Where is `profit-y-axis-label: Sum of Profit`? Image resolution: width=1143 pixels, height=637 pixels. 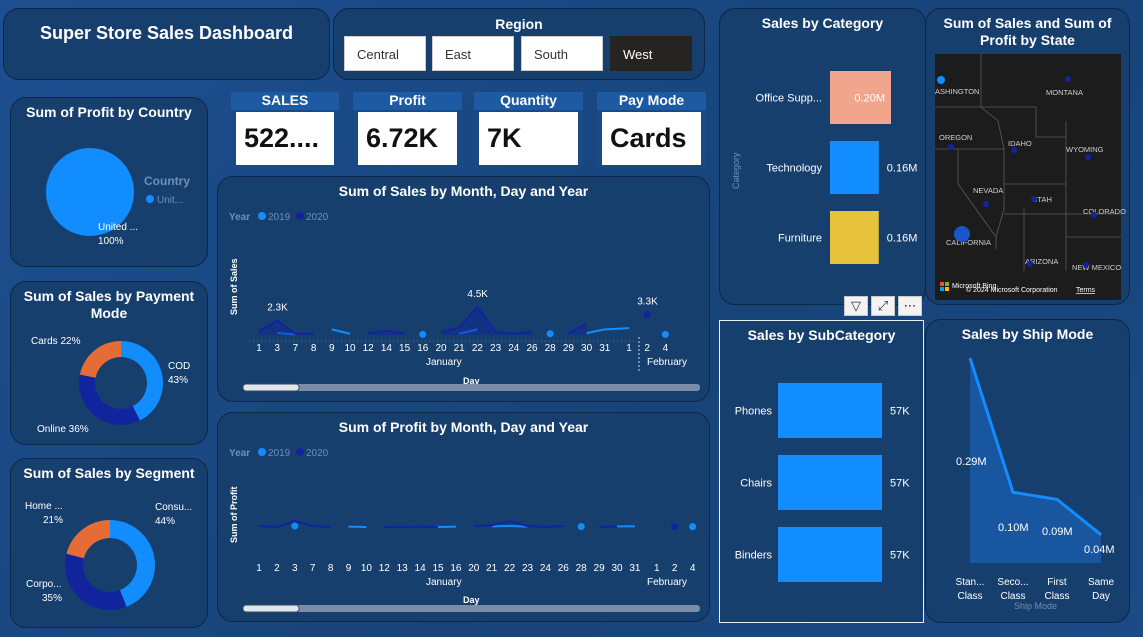
profit-y-axis-label: Sum of Profit is located at coordinates (234, 515).